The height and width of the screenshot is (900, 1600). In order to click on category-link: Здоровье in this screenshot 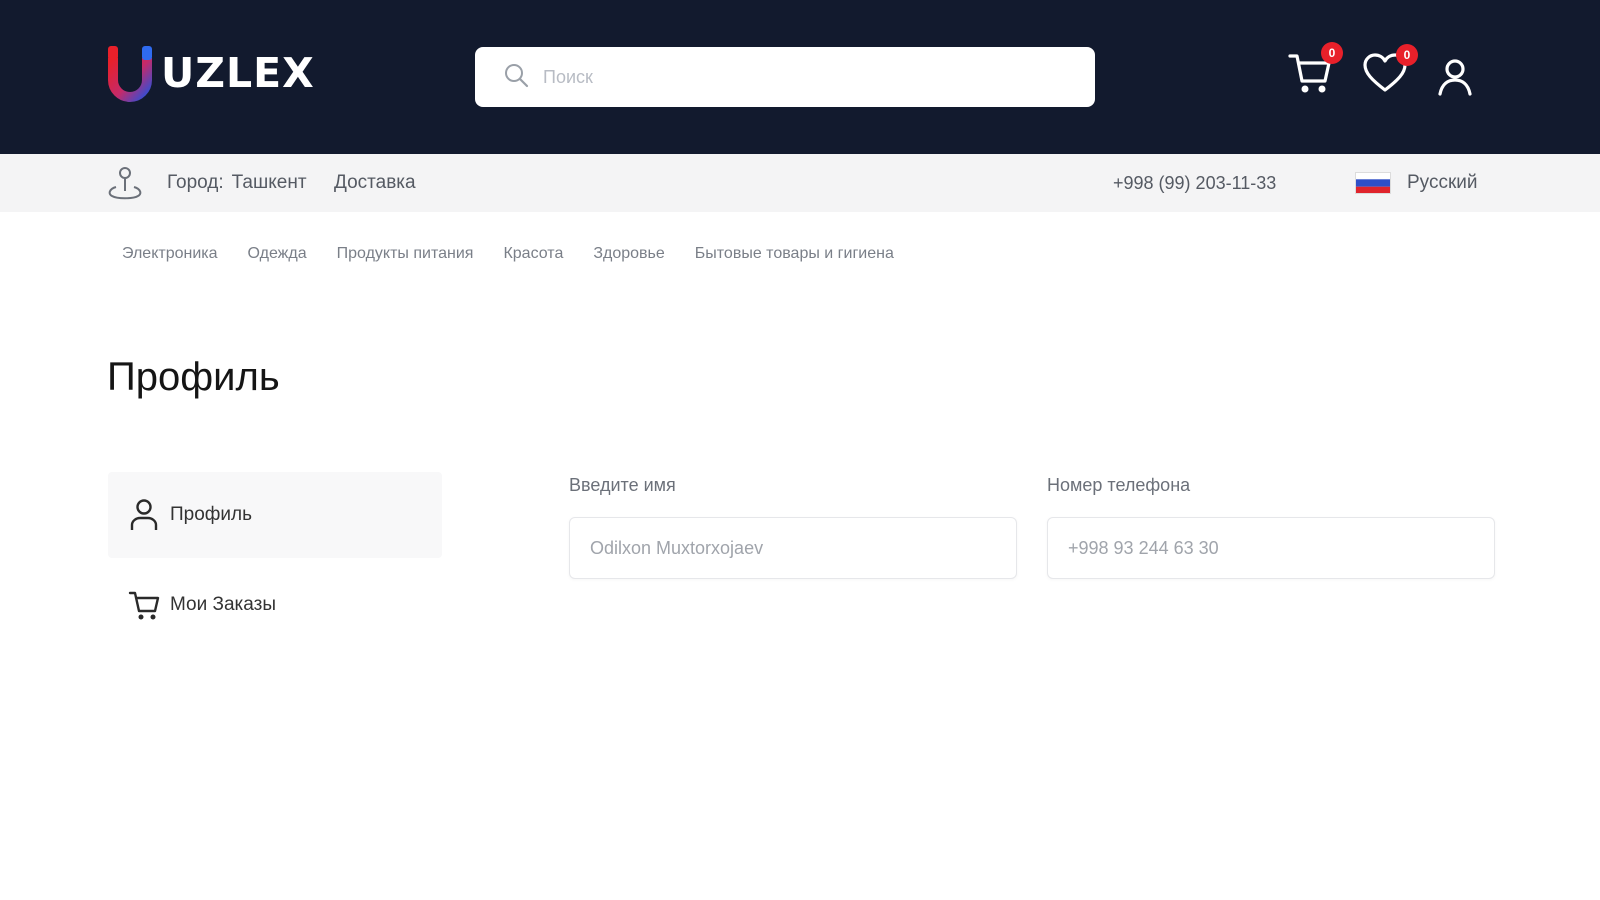, I will do `click(628, 254)`.